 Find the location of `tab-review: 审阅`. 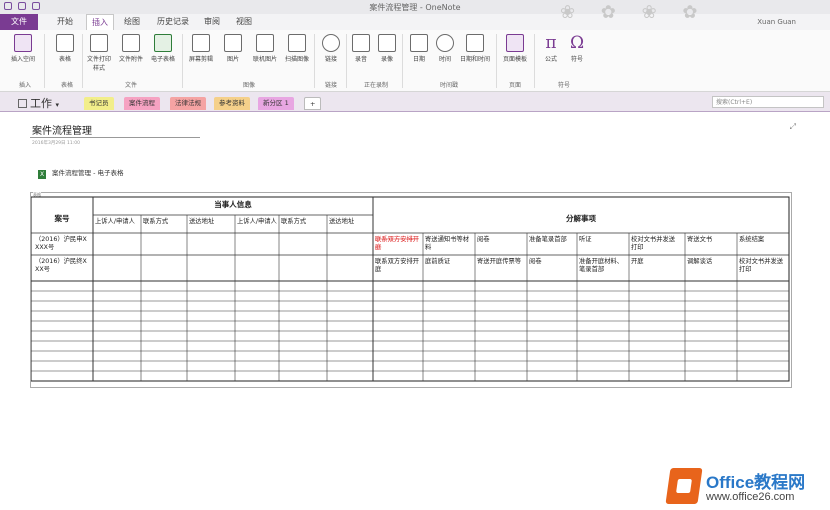

tab-review: 审阅 is located at coordinates (212, 22).